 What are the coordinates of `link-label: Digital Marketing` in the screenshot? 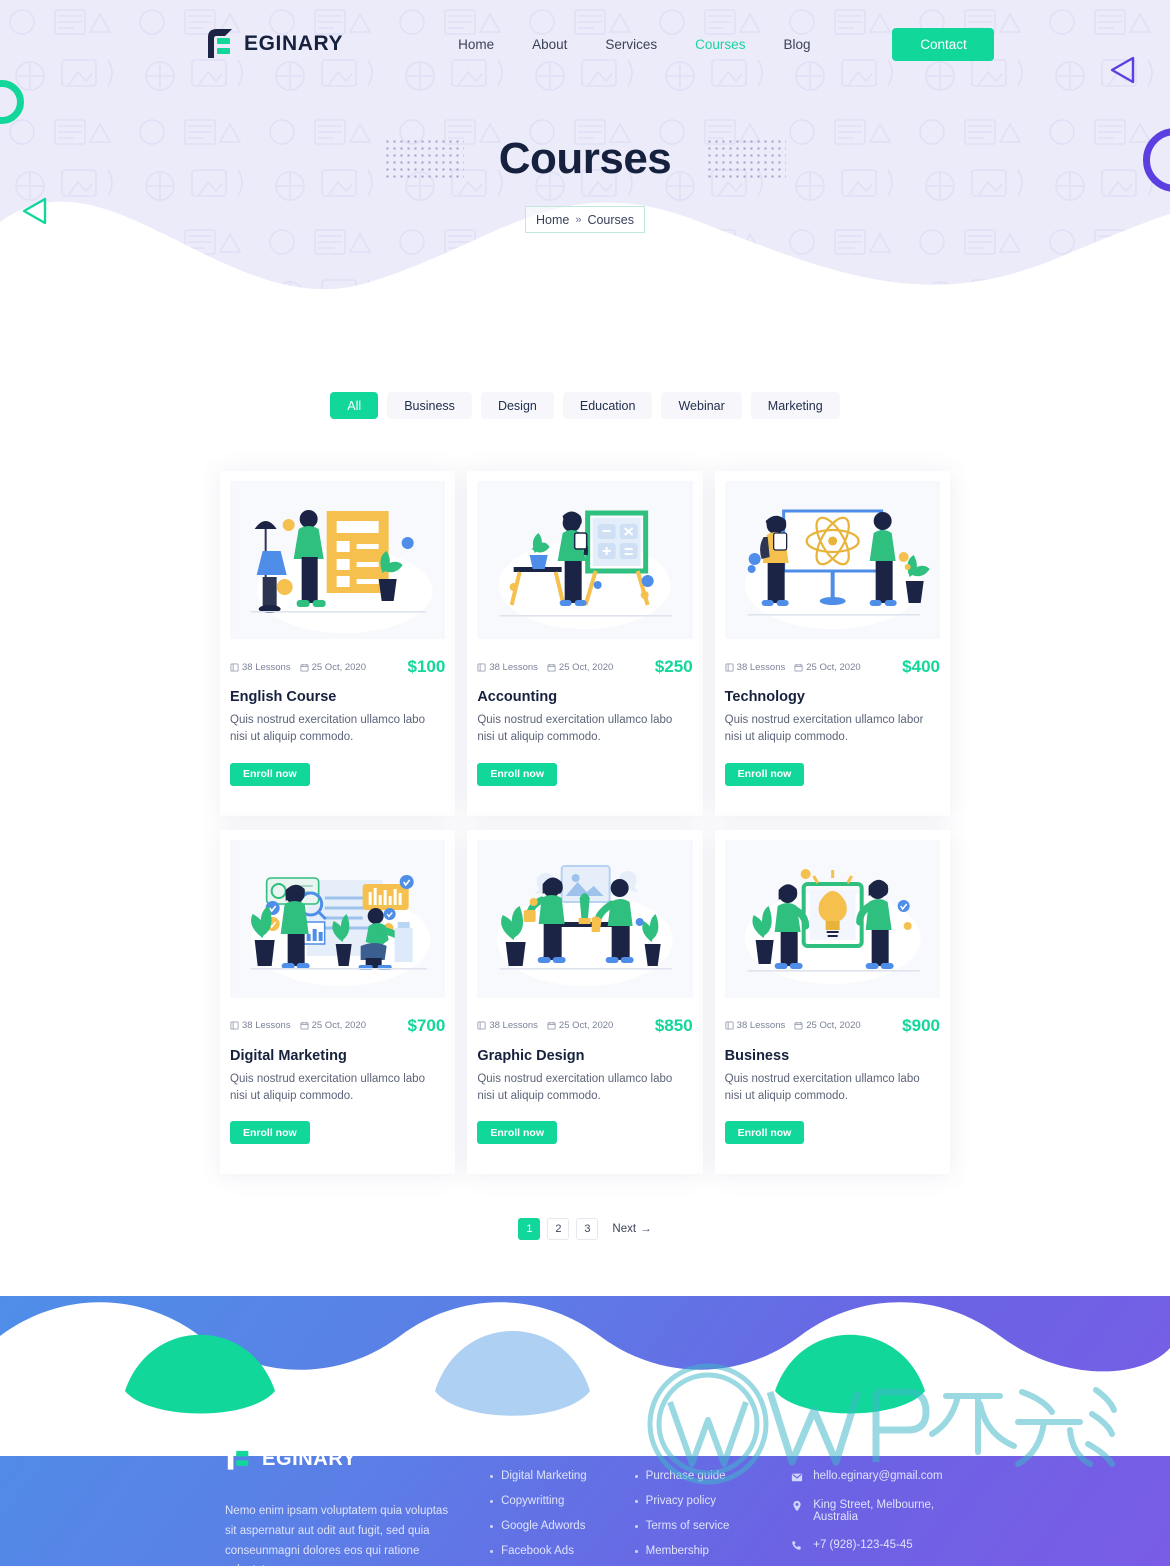 It's located at (544, 1476).